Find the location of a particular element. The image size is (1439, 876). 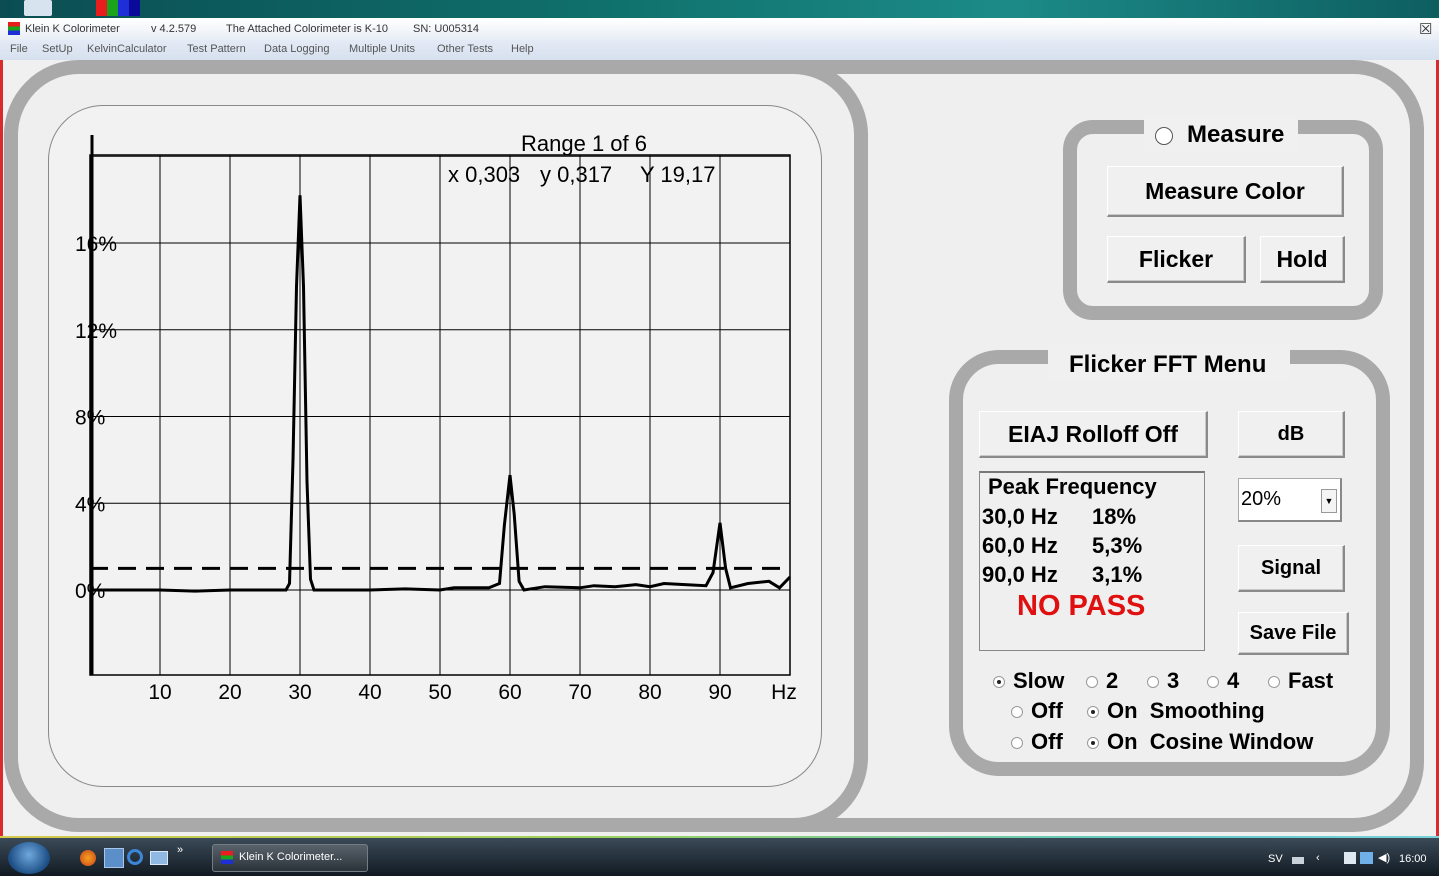

chart-x-readout: x 0,303 is located at coordinates (484, 174).